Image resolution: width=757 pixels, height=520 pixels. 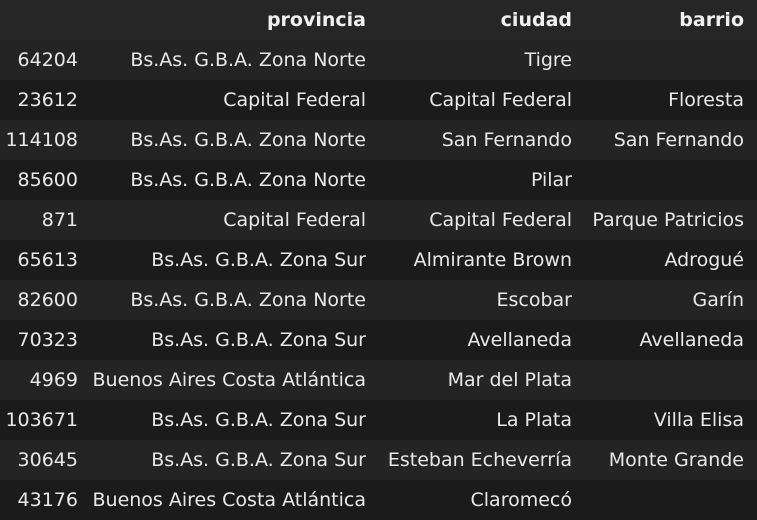 What do you see at coordinates (678, 140) in the screenshot?
I see `cell-barrio: San Fernando` at bounding box center [678, 140].